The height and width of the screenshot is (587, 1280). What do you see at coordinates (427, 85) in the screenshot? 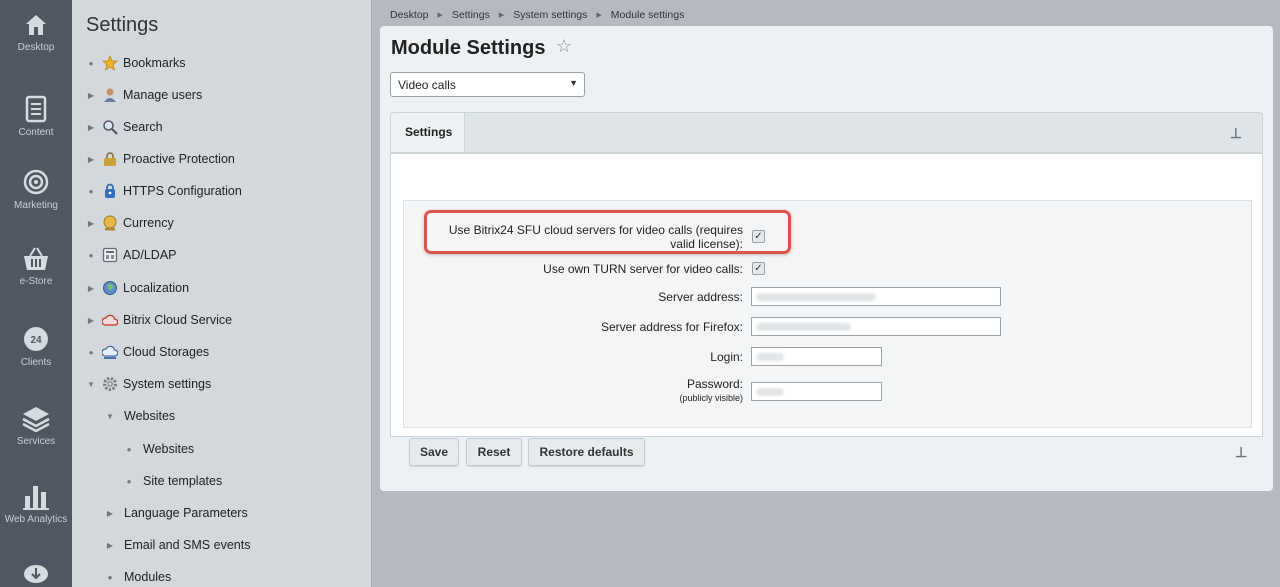
I see `module-select-value: Video calls` at bounding box center [427, 85].